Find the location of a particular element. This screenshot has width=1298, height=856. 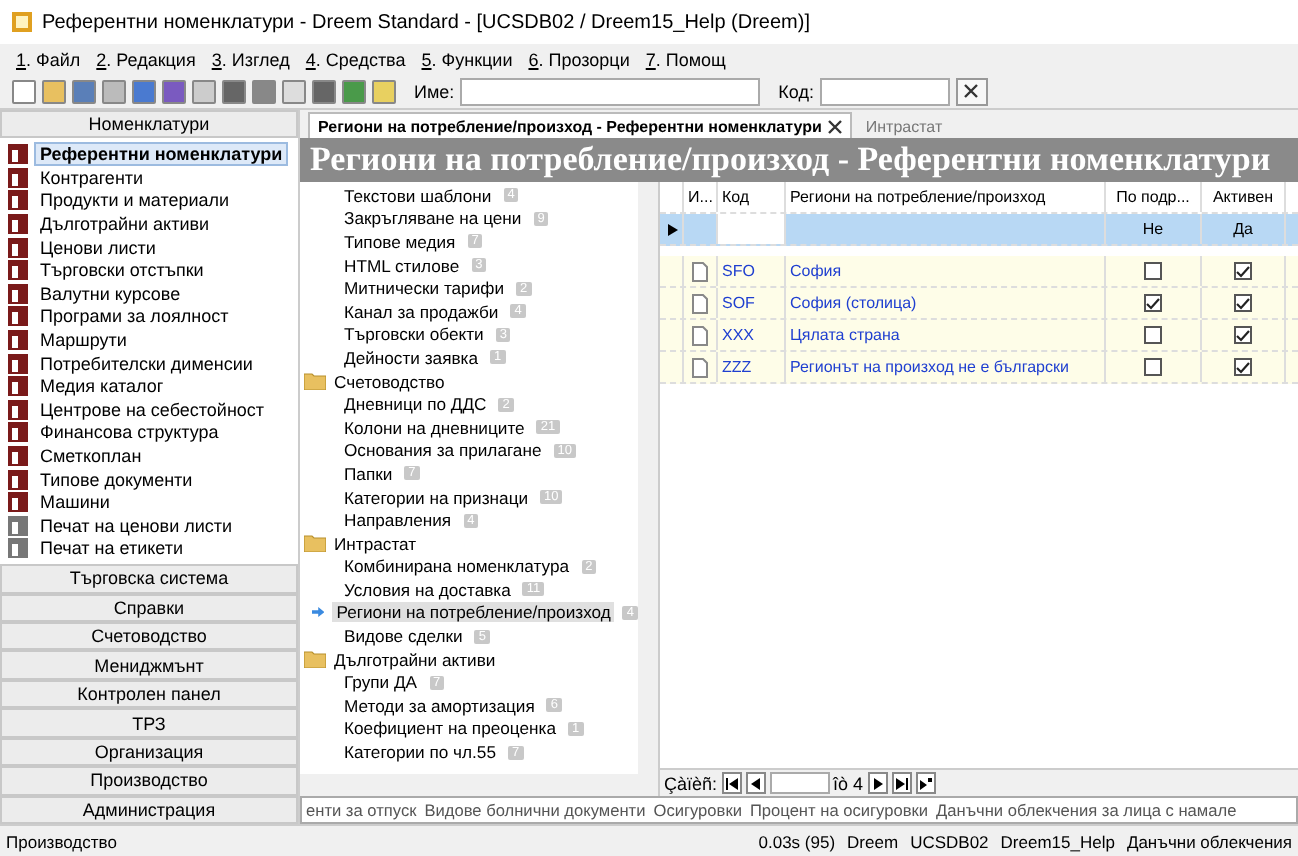

group-button: Организация is located at coordinates (149, 752).